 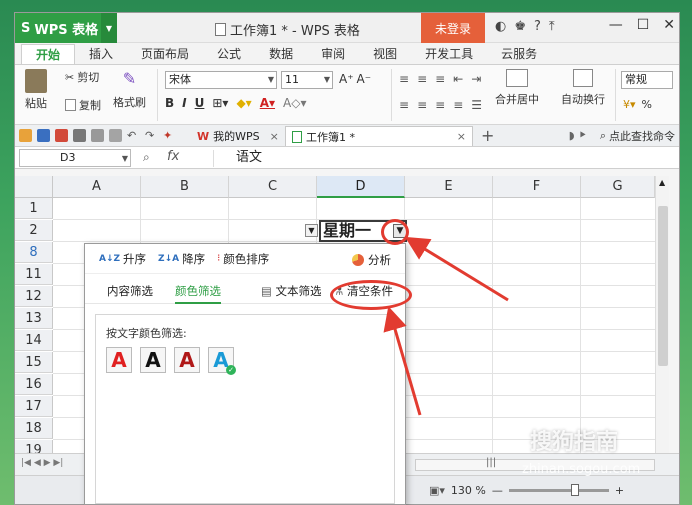 I want to click on row-header: 8, so click(x=34, y=252).